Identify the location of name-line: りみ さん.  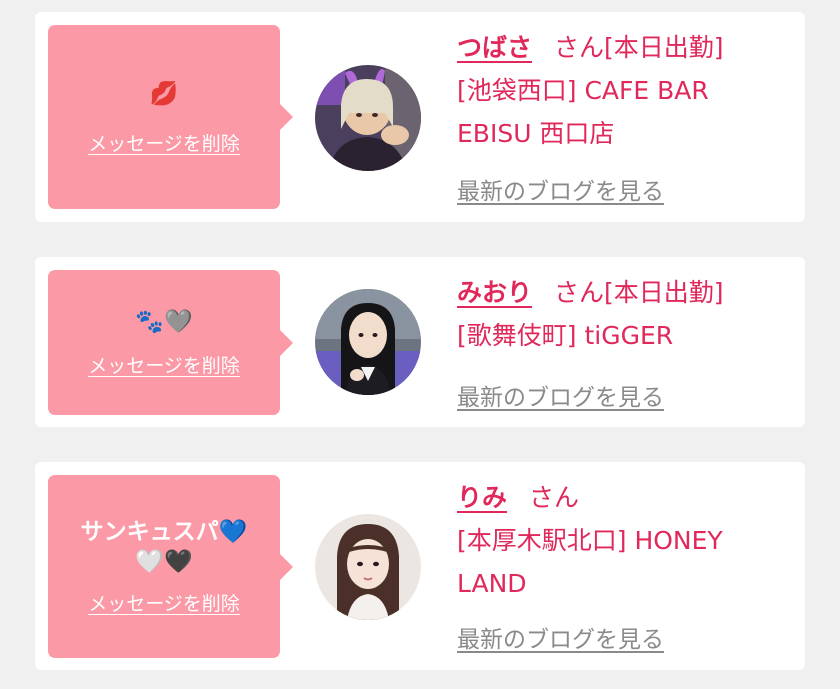
(622, 497).